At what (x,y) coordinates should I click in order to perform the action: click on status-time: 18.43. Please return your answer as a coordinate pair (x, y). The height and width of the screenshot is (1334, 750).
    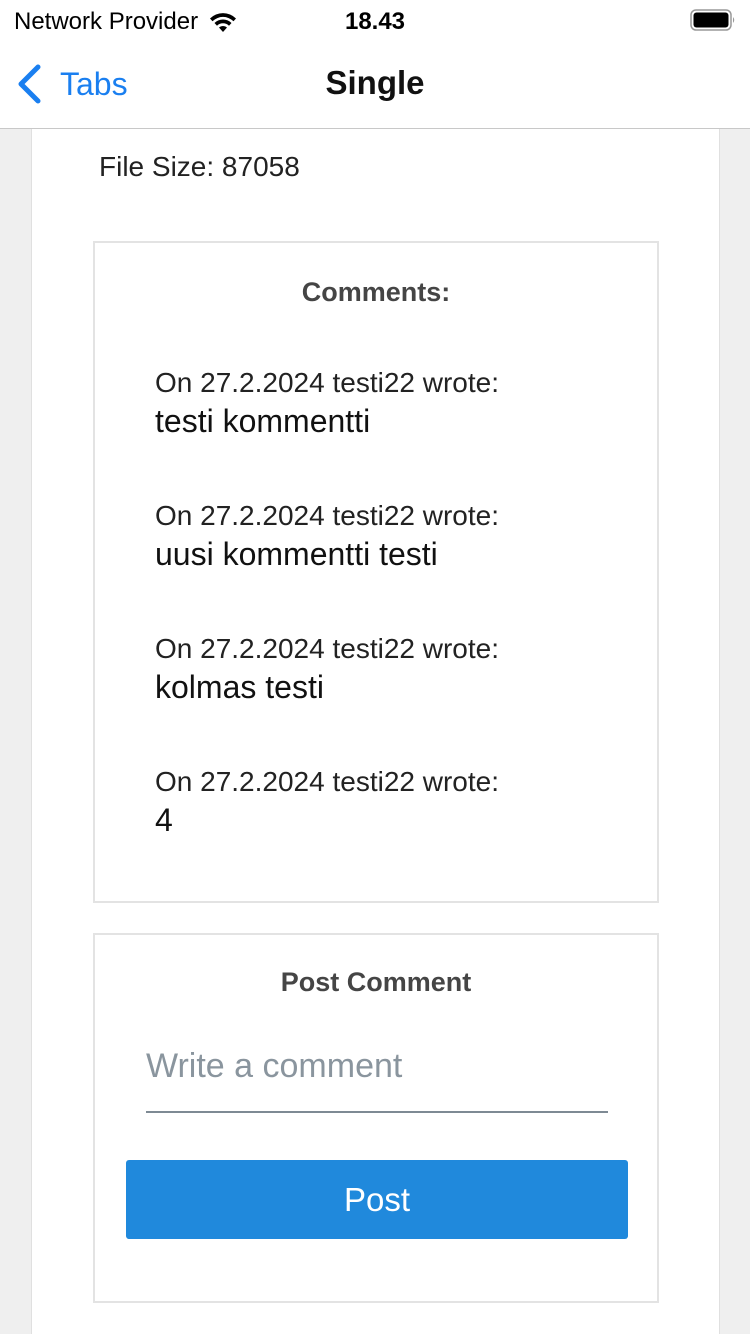
    Looking at the image, I should click on (375, 21).